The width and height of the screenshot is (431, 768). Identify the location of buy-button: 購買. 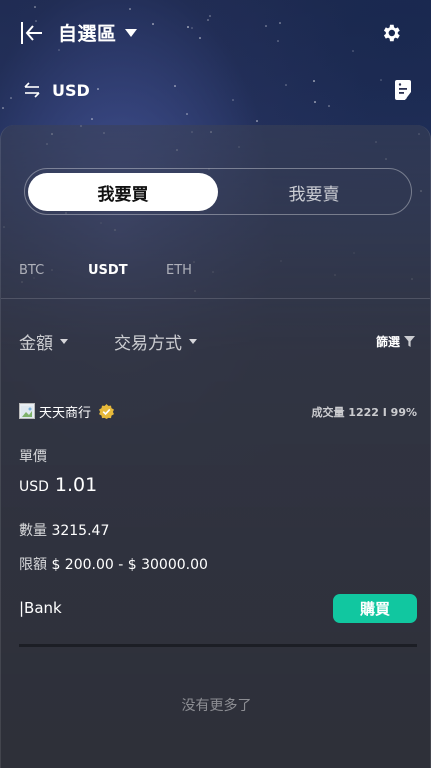
(375, 608).